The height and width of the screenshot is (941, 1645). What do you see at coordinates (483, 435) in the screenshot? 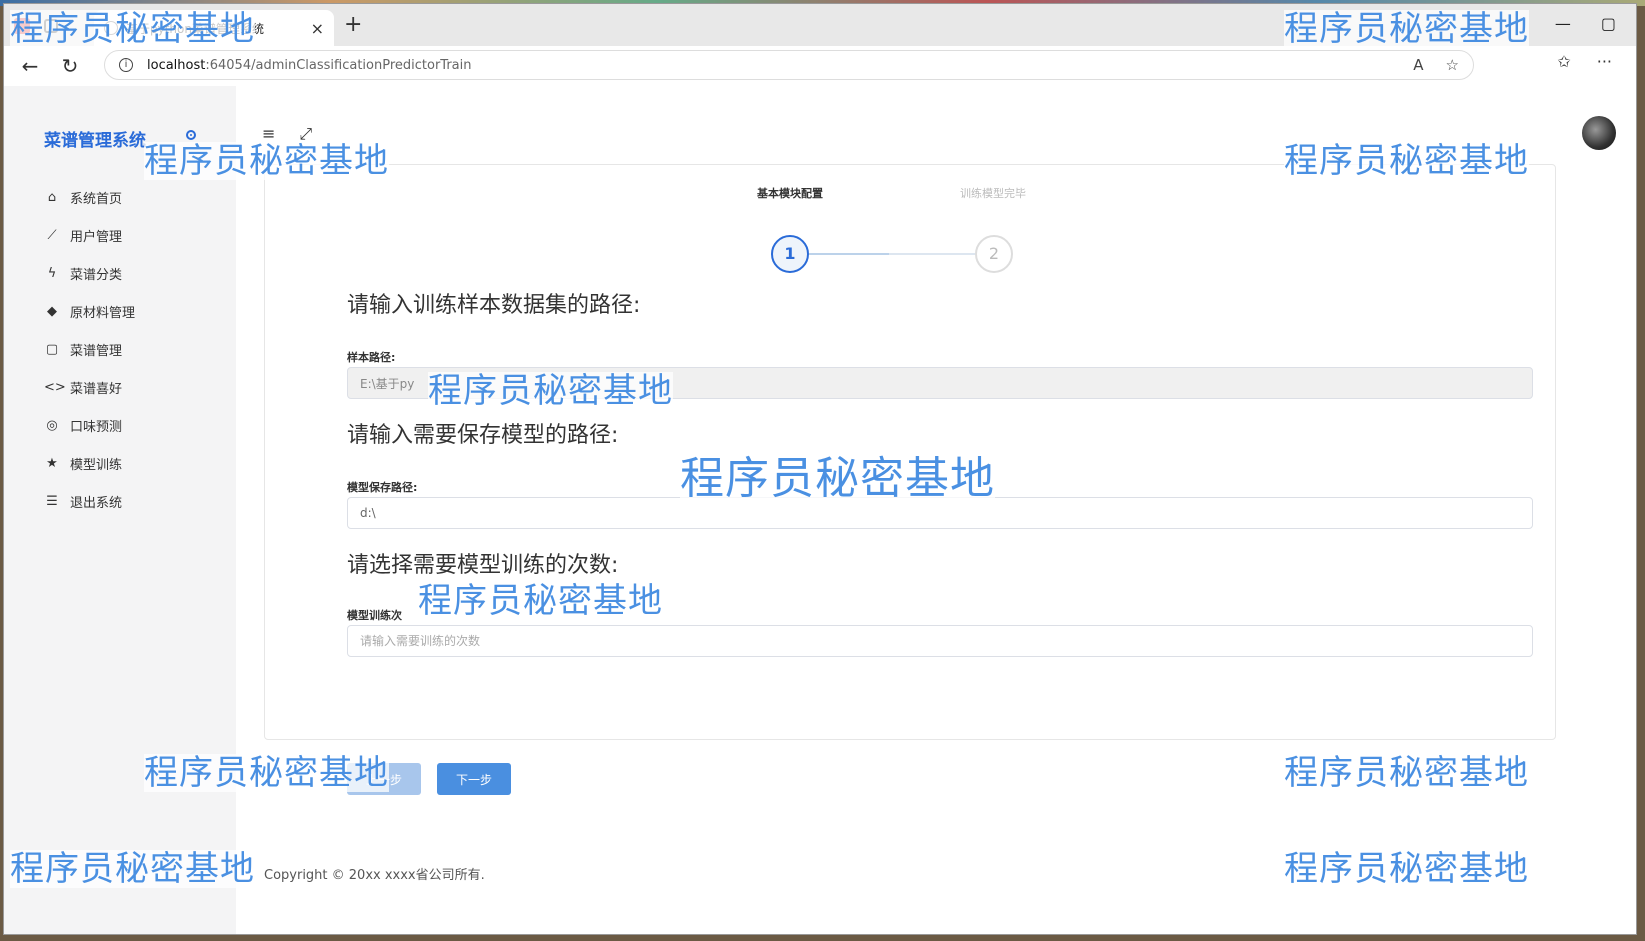
I see `model-section-title: 请输入需要保存模型的路径:` at bounding box center [483, 435].